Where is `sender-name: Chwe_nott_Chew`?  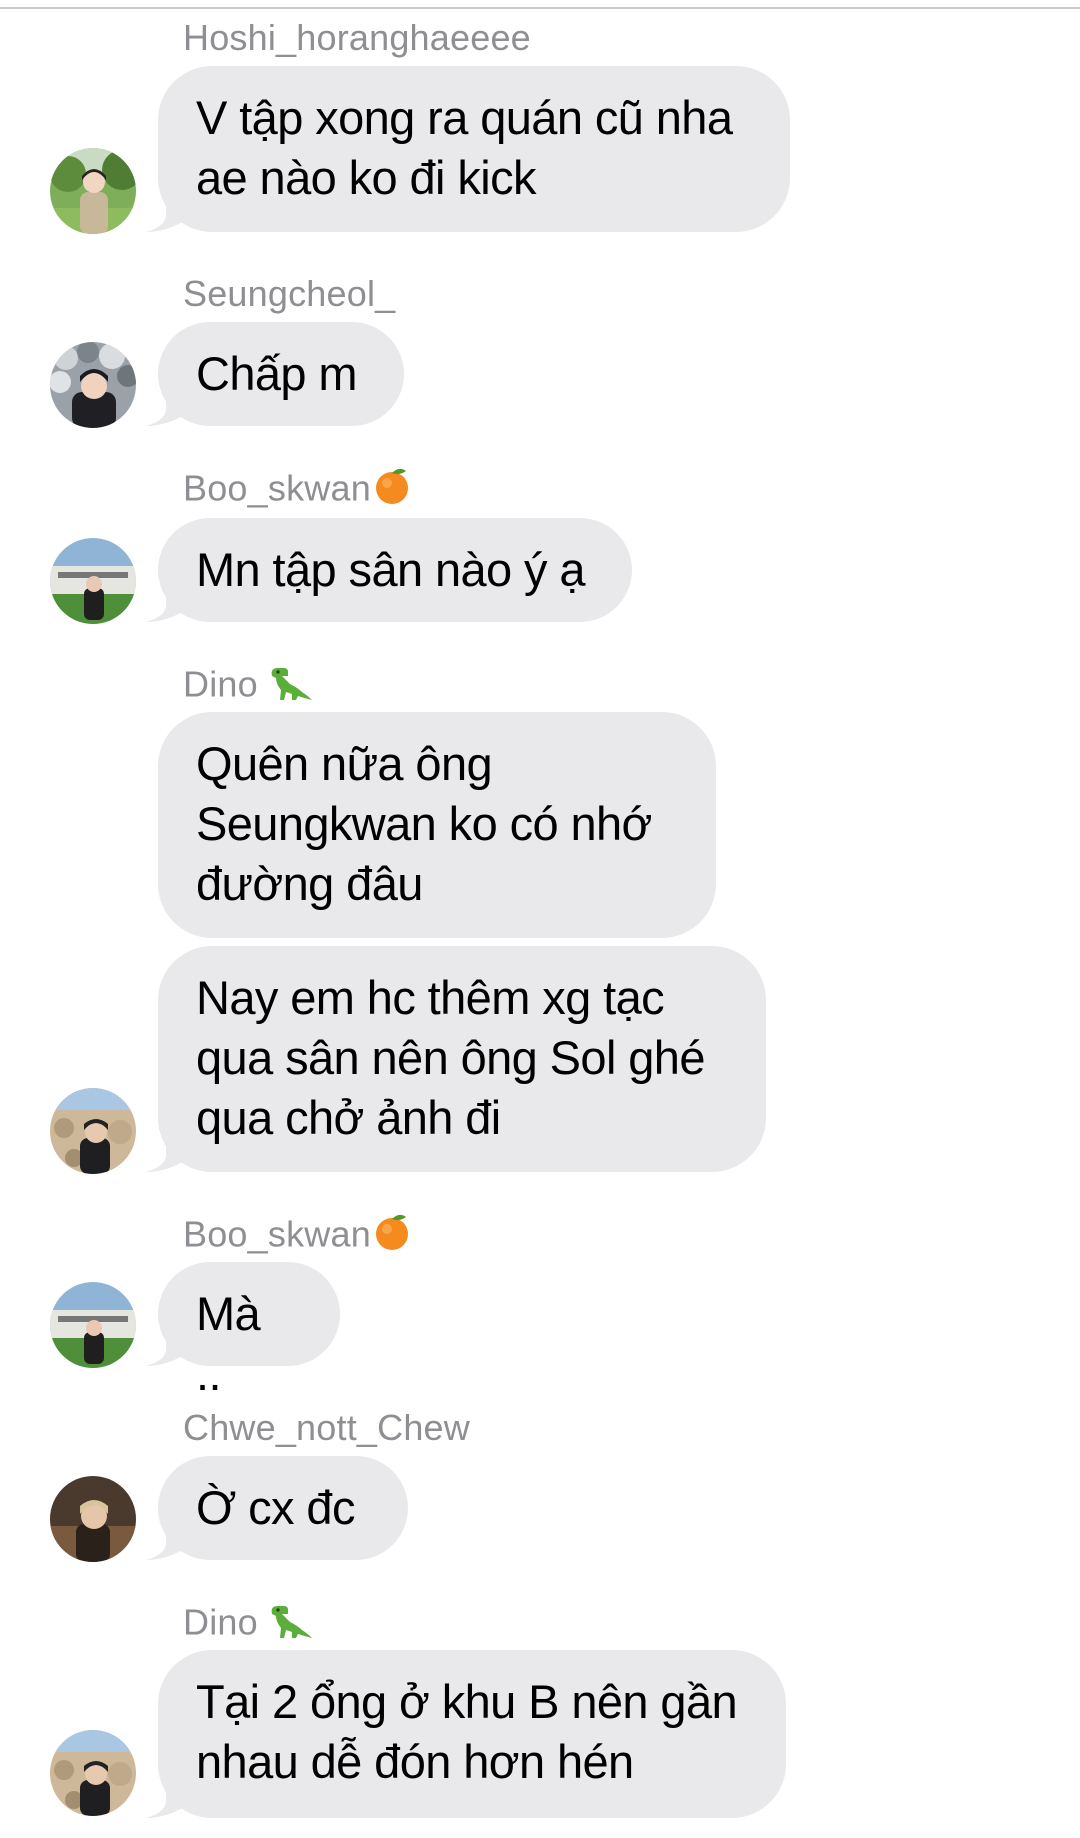
sender-name: Chwe_nott_Chew is located at coordinates (326, 1427).